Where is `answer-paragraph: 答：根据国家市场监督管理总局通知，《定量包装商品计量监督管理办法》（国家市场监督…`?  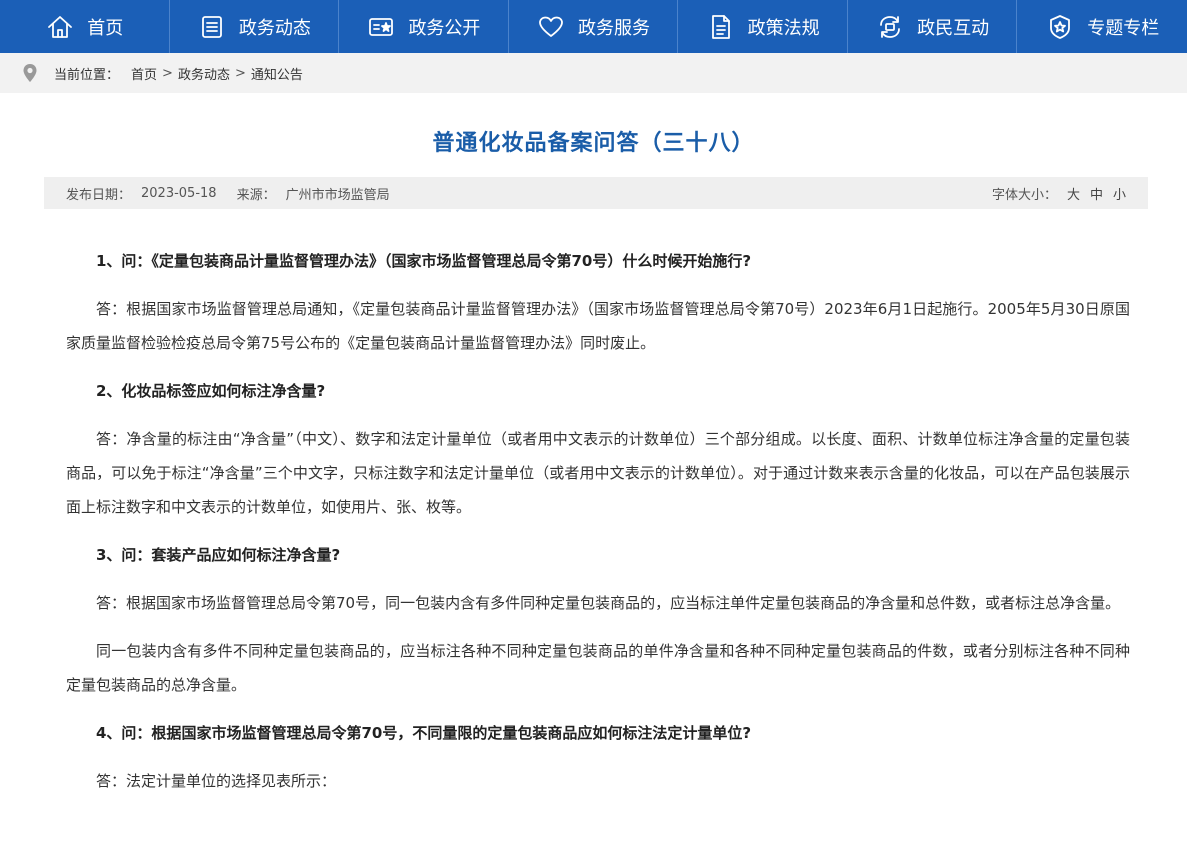 answer-paragraph: 答：根据国家市场监督管理总局通知，《定量包装商品计量监督管理办法》（国家市场监督… is located at coordinates (598, 326).